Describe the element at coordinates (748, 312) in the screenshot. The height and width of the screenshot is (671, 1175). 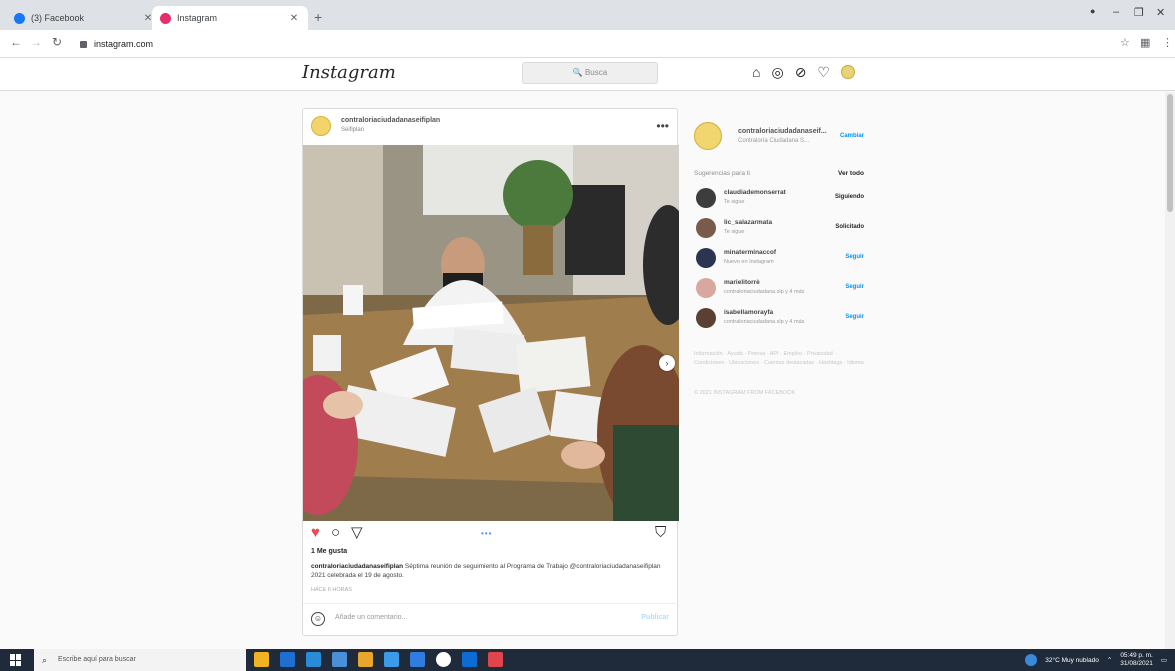
I see `suggestion-name: isabellamorayfa` at that location.